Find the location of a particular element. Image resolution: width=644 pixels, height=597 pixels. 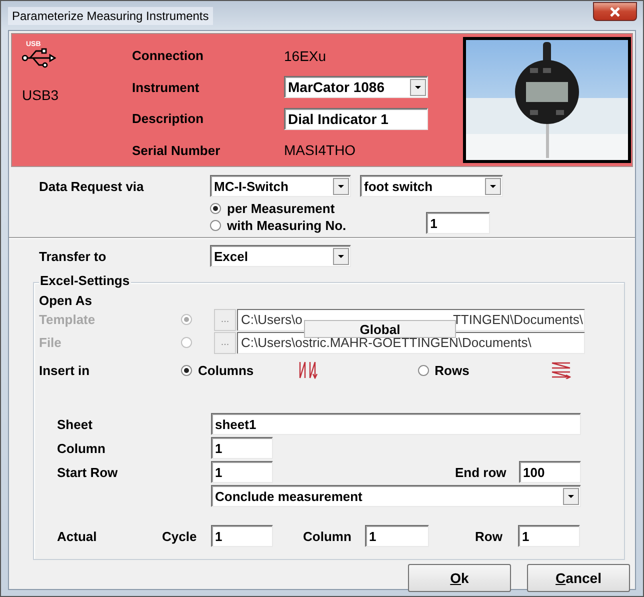

global-tooltip: Global is located at coordinates (380, 329).